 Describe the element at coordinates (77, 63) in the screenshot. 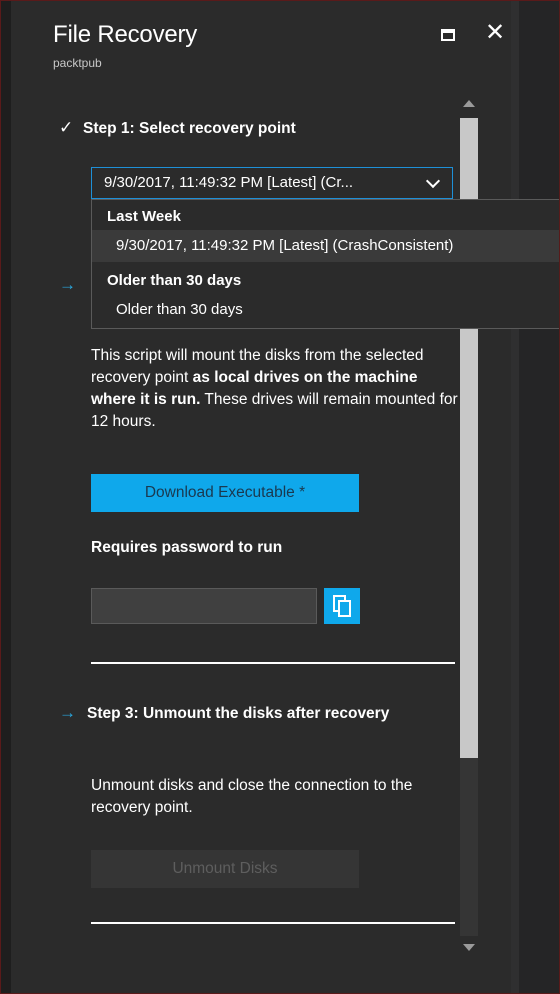

I see `blade-subtitle: packtpub` at that location.